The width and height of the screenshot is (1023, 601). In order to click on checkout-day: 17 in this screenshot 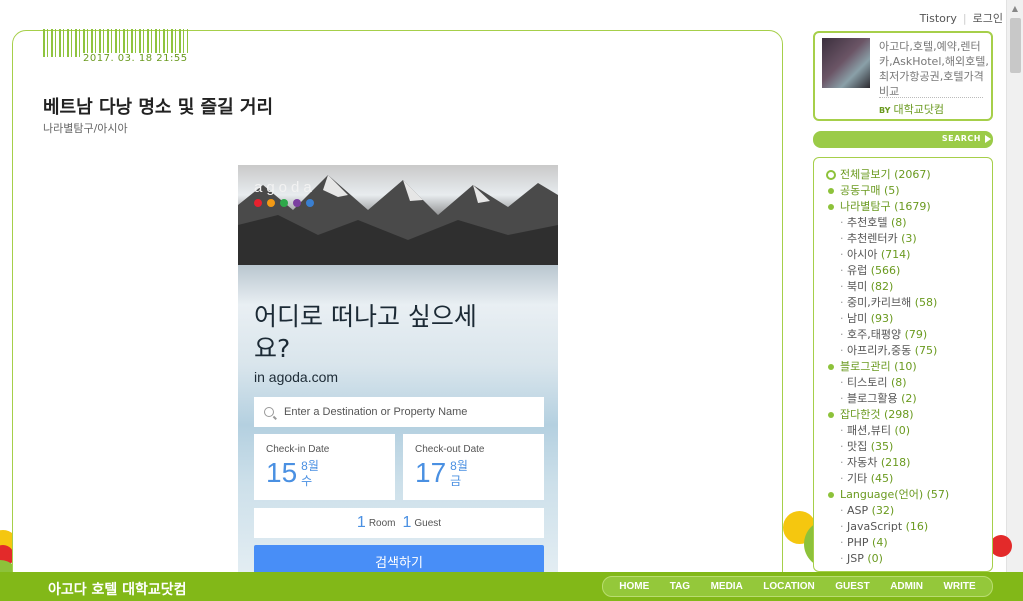, I will do `click(431, 472)`.